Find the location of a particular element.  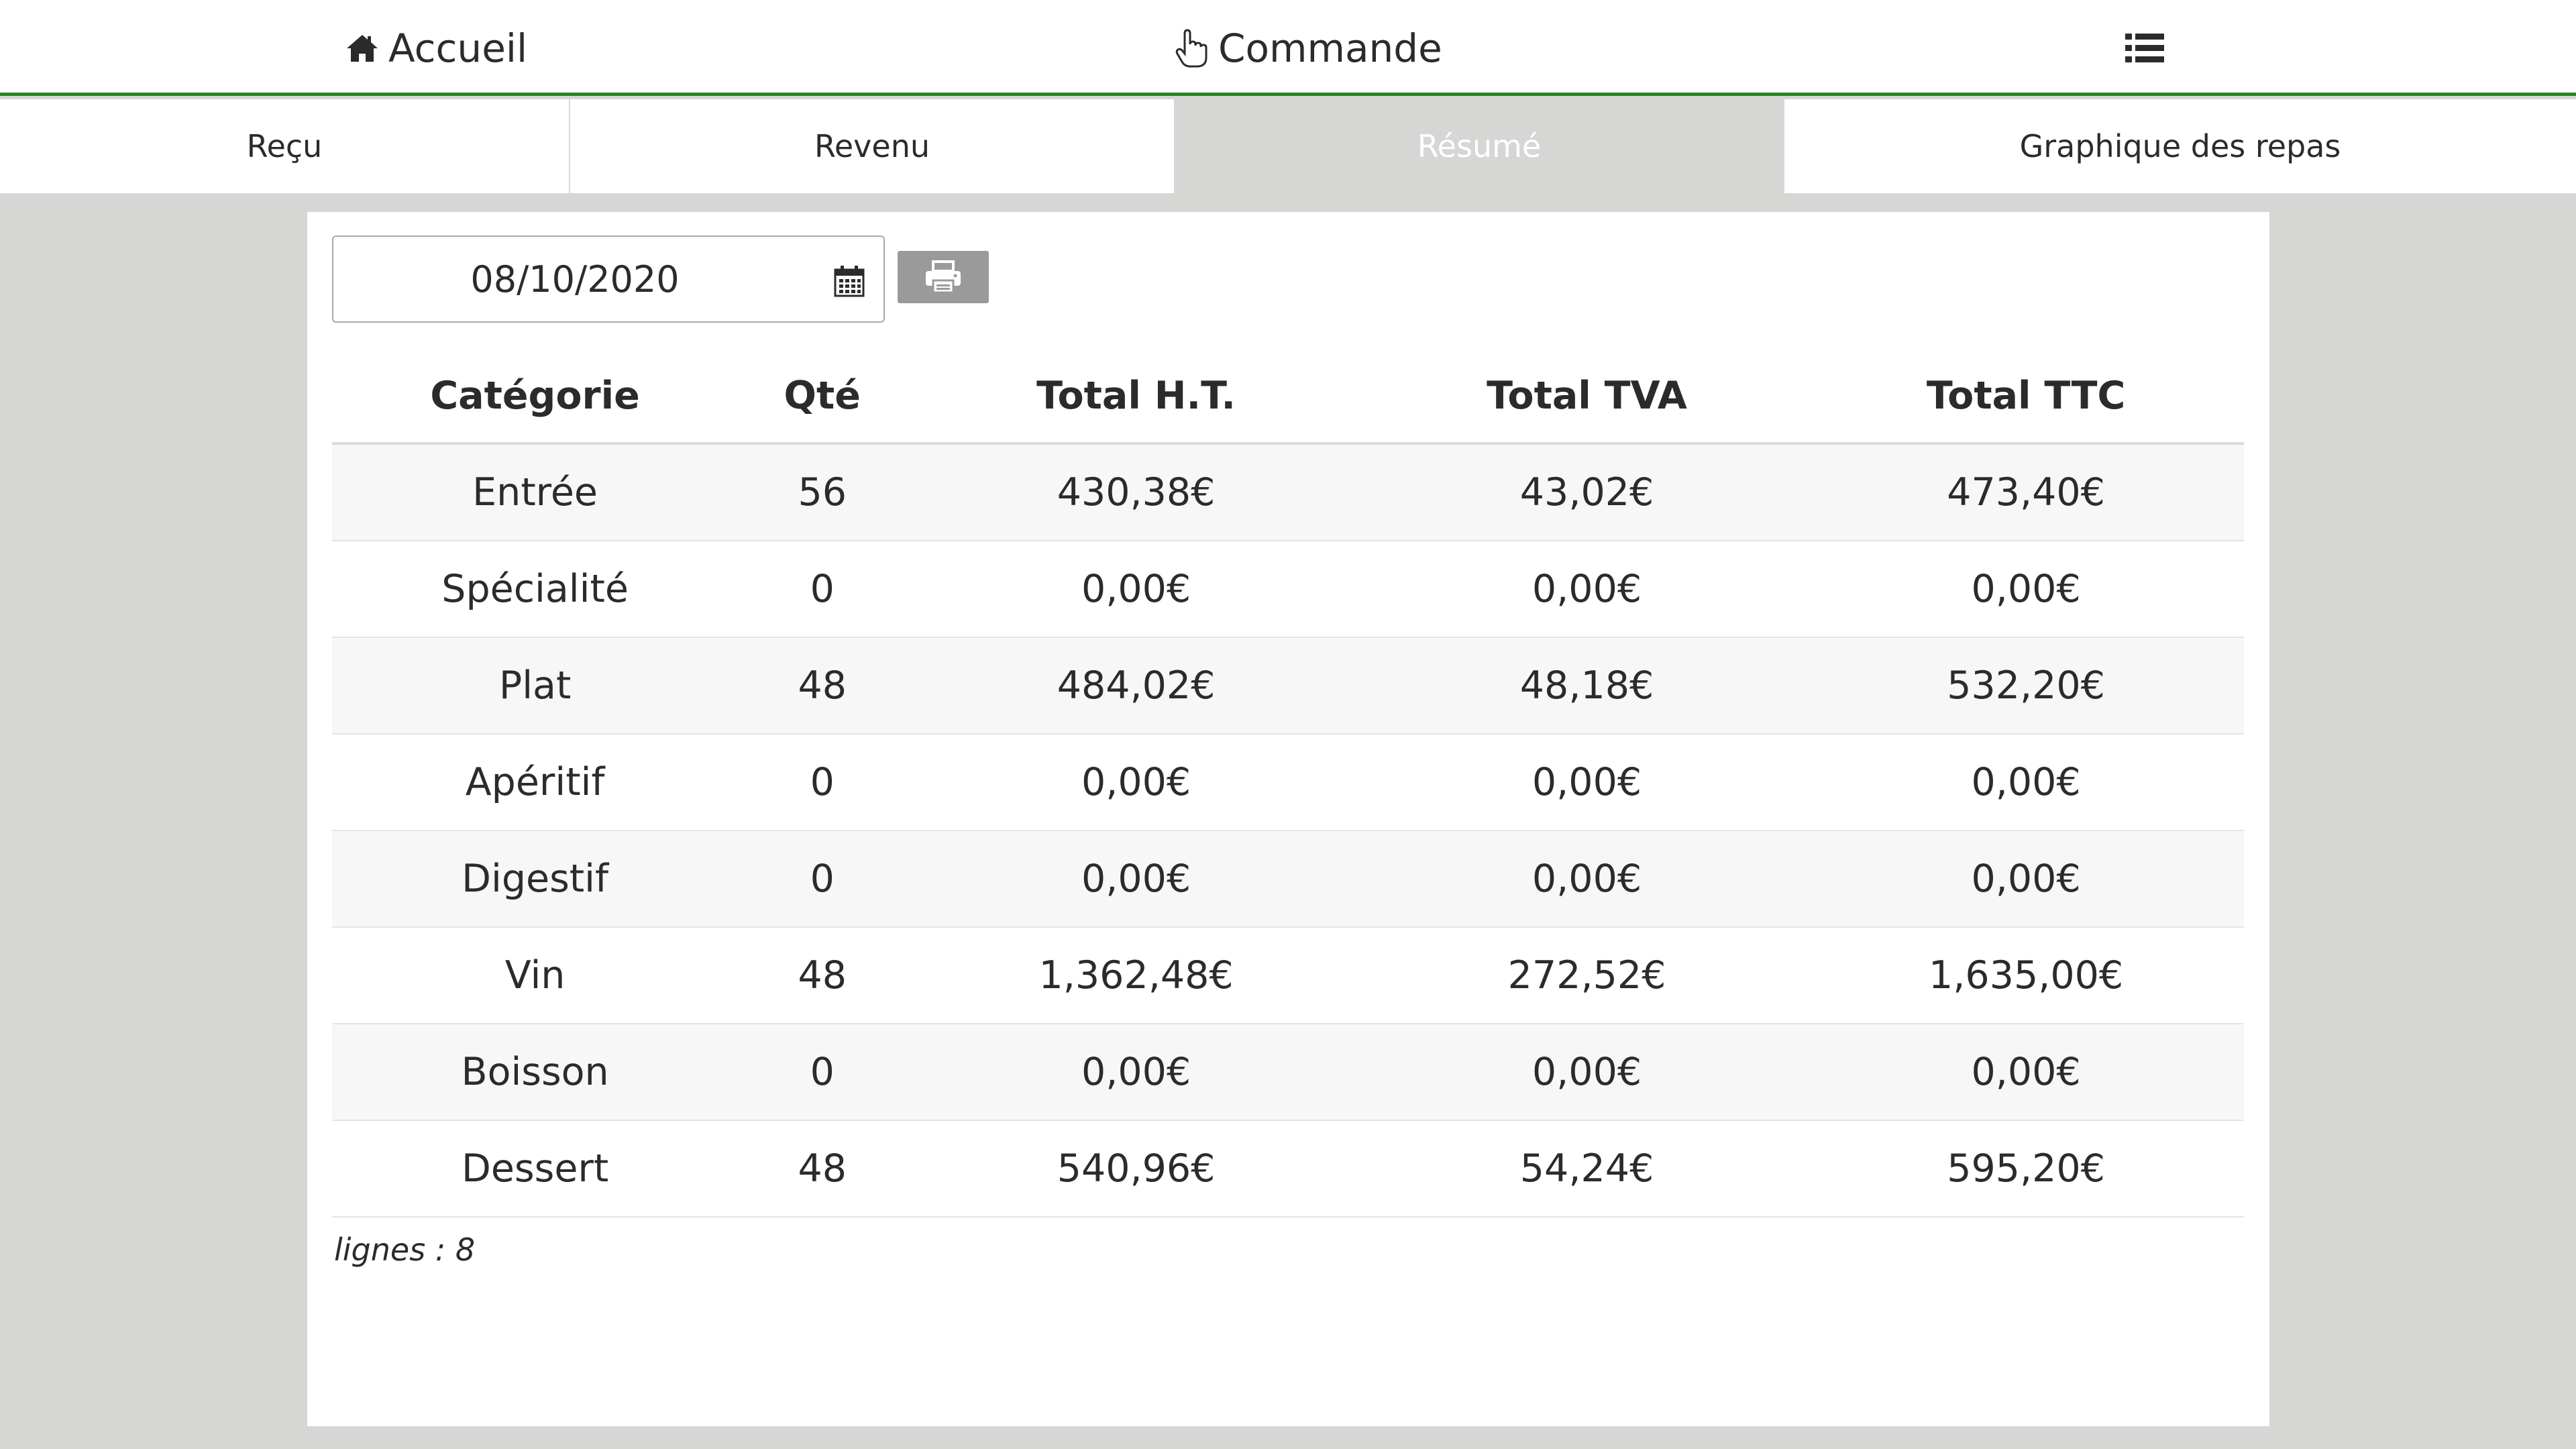

cell-total-ttc: 532,20€ is located at coordinates (2026, 686).